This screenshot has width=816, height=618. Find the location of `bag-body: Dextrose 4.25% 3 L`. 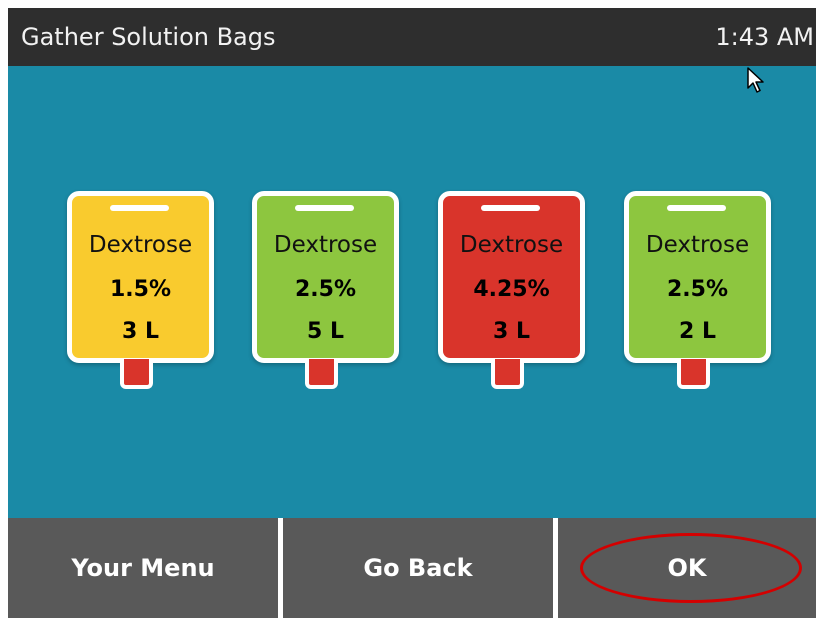

bag-body: Dextrose 4.25% 3 L is located at coordinates (511, 277).